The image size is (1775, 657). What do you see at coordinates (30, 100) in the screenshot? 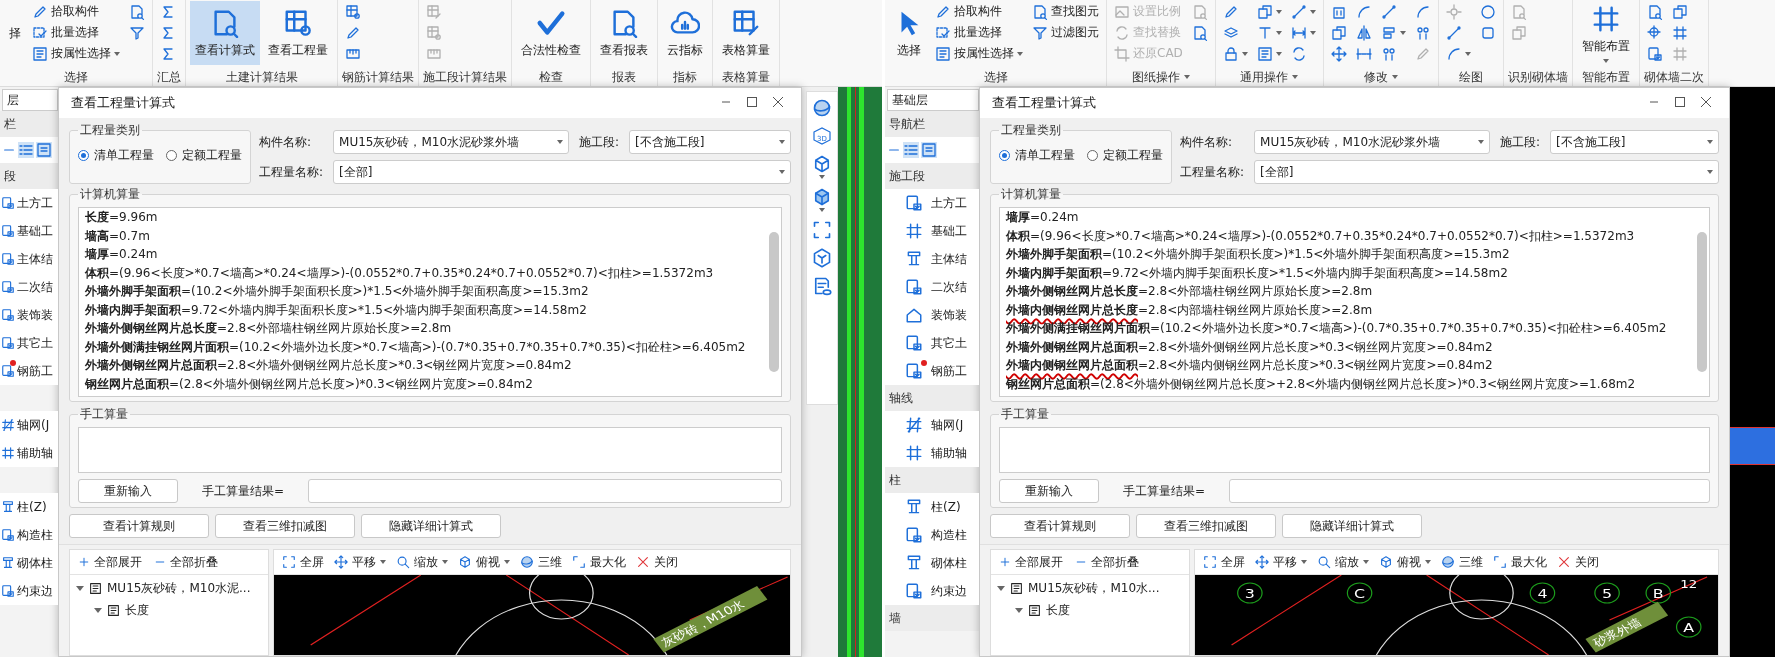
I see `floor-tab: 层` at bounding box center [30, 100].